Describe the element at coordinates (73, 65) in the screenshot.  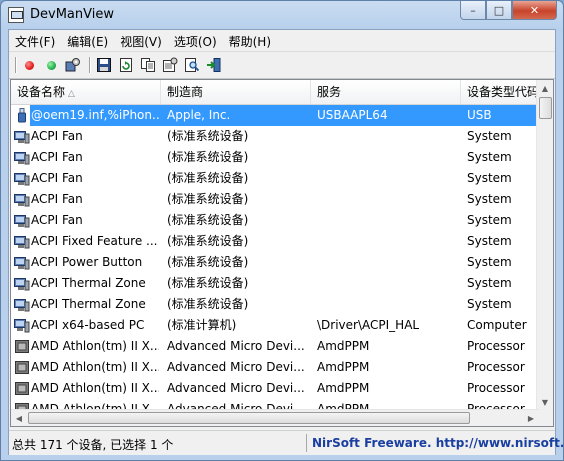
I see `device-properties-icon` at that location.